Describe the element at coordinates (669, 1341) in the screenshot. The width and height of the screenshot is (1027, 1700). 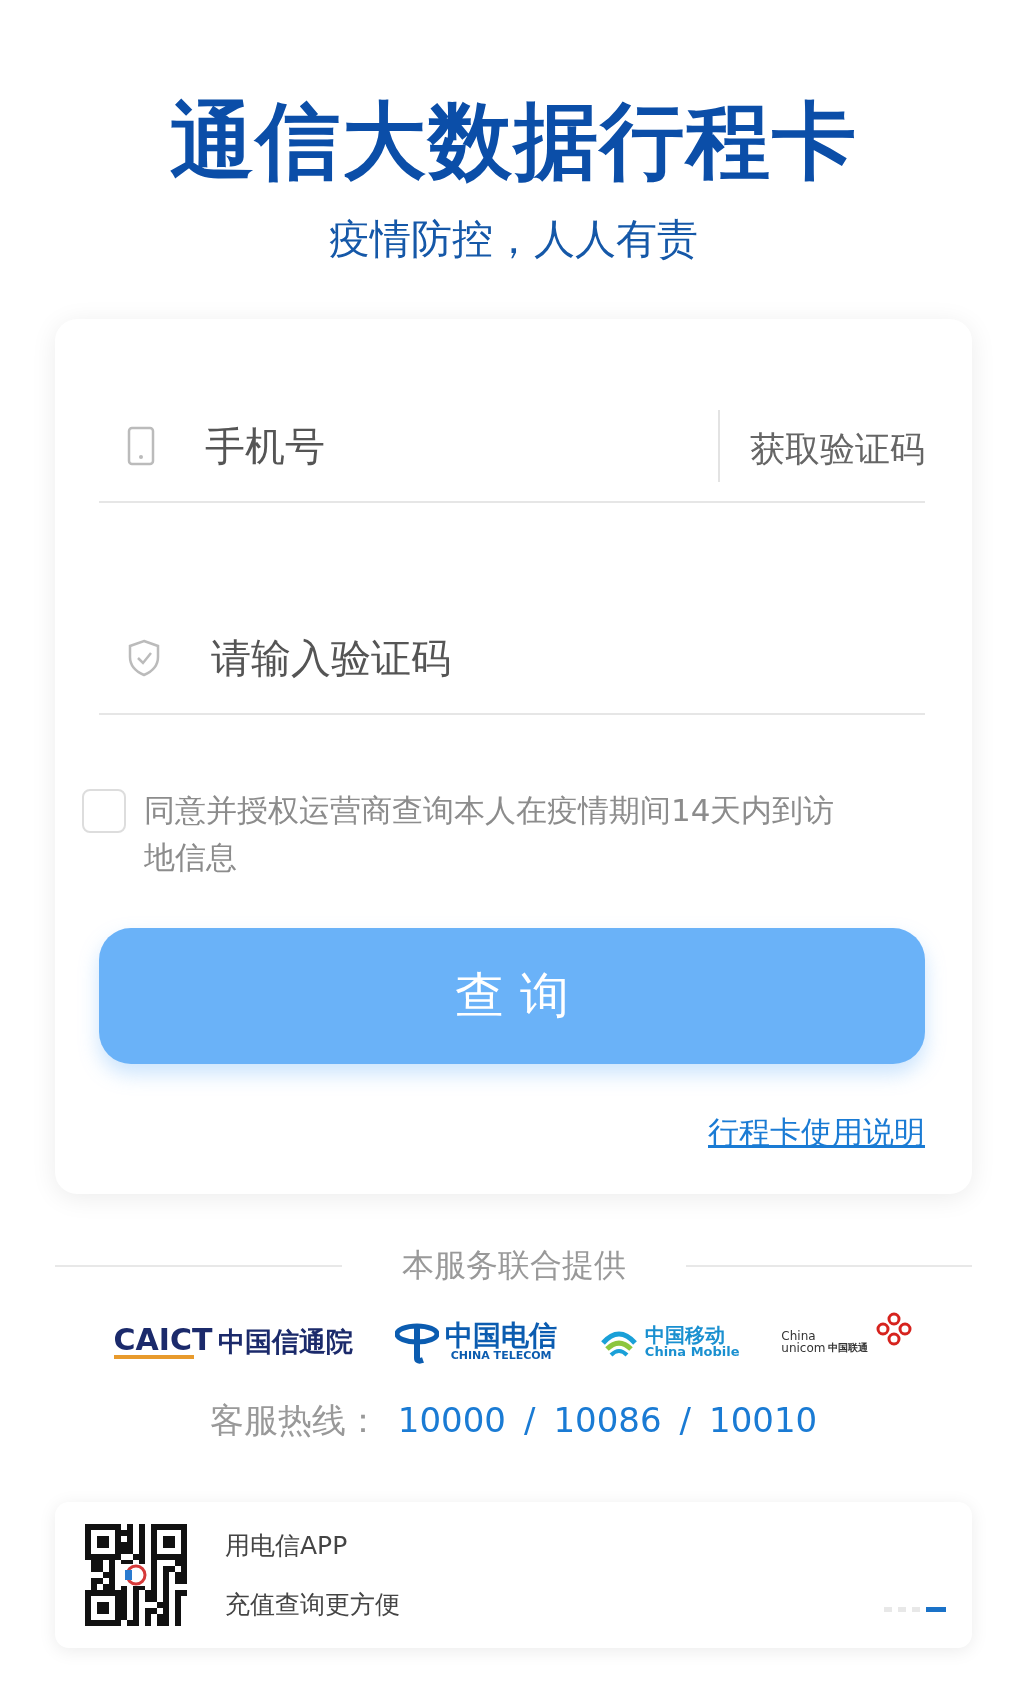
I see `mobile-logo: 中国移动 China Mobile` at that location.